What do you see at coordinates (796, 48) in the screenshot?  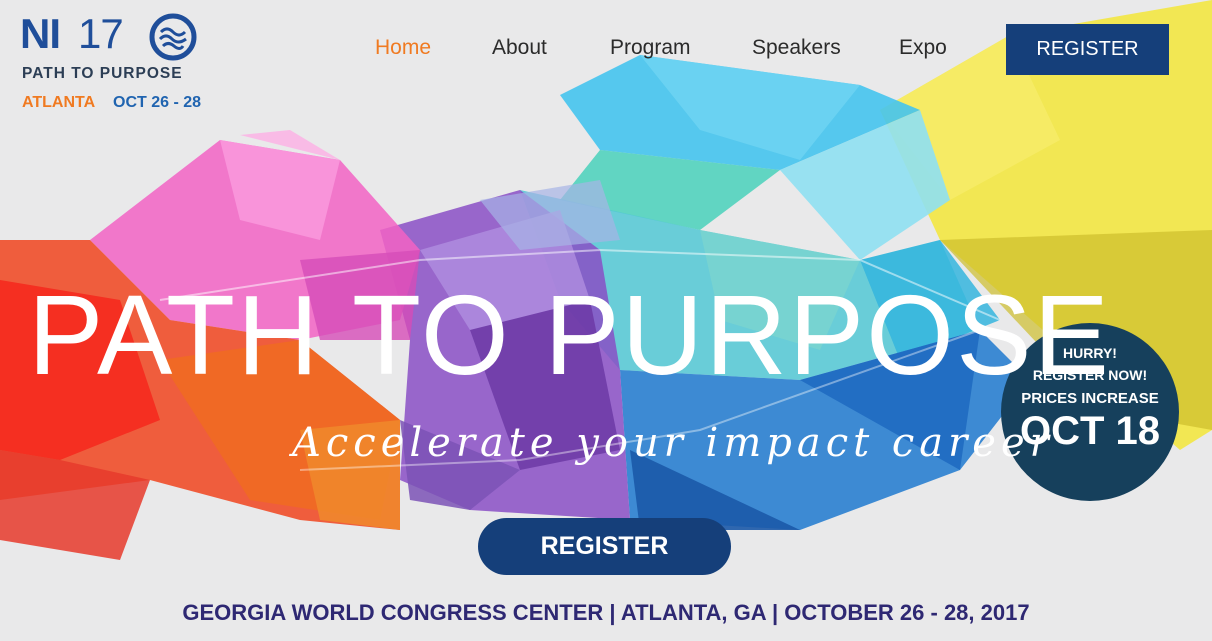 I see `nav-item-speakers: Speakers` at bounding box center [796, 48].